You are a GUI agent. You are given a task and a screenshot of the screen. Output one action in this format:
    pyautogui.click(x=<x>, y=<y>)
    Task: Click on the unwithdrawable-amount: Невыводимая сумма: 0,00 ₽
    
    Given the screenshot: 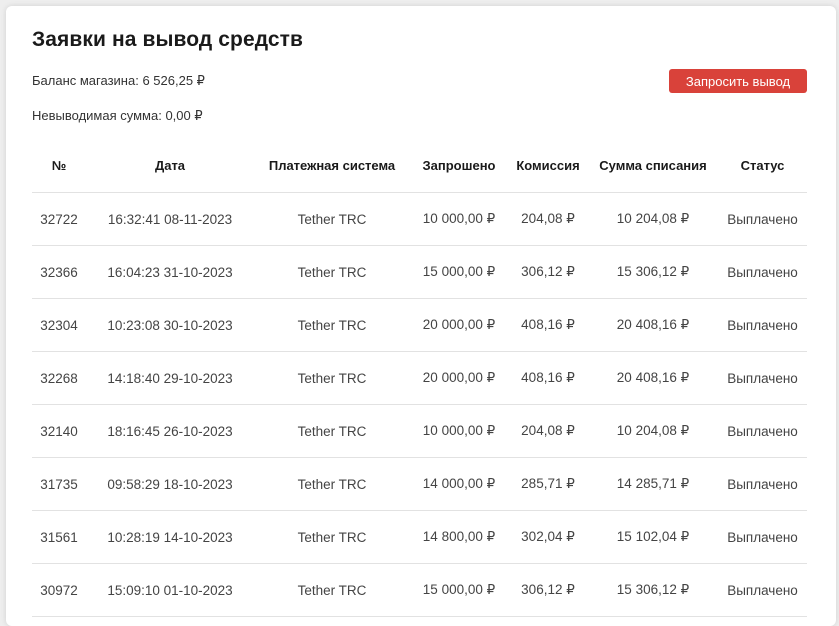 What is the action you would take?
    pyautogui.click(x=117, y=116)
    